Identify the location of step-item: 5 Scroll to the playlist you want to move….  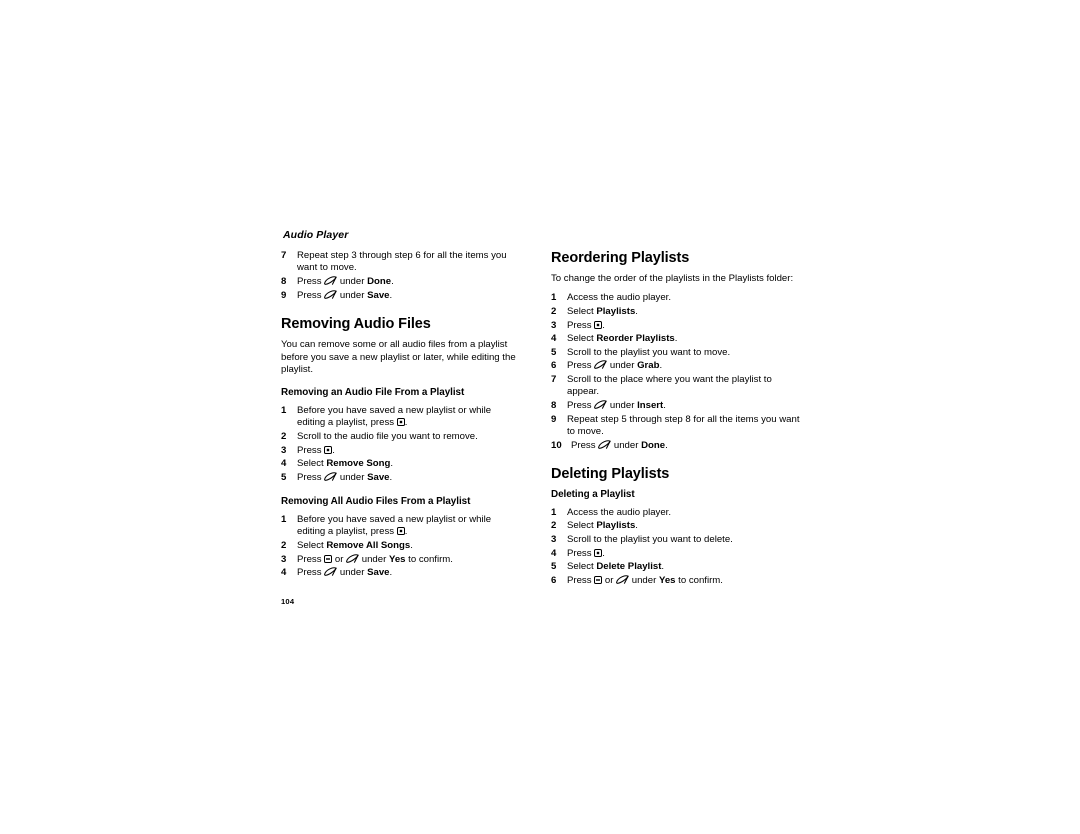
(677, 353).